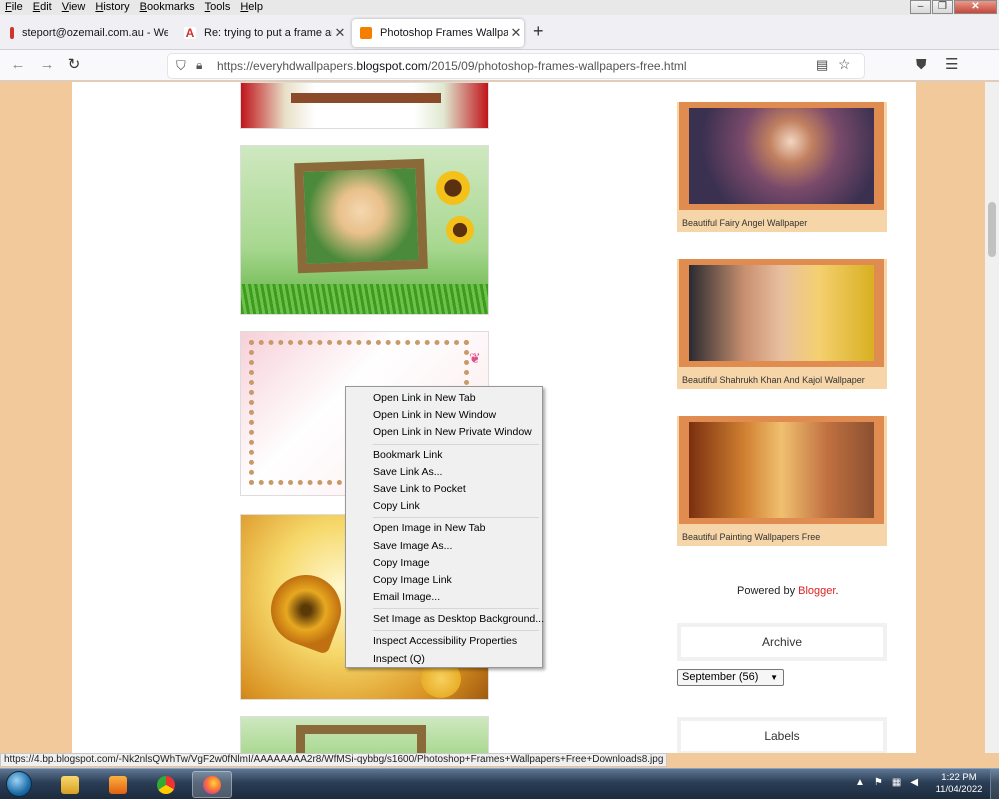  Describe the element at coordinates (994, 784) in the screenshot. I see `show-desktop-button` at that location.